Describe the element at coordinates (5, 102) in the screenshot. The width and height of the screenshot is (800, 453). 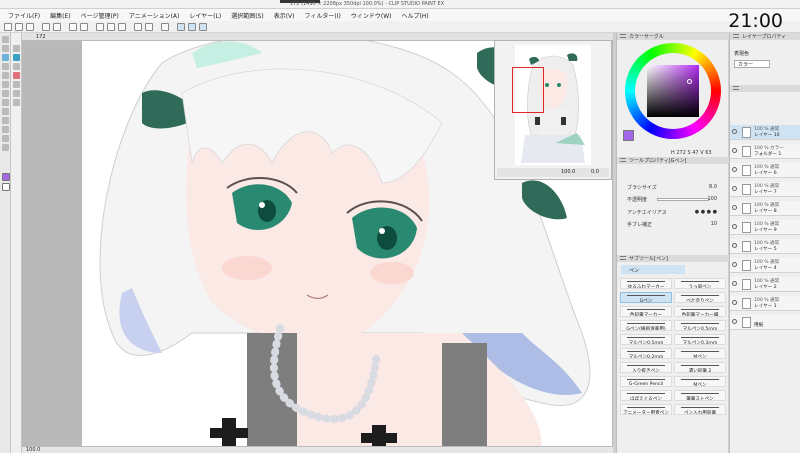
I see `blend-tool-icon` at that location.